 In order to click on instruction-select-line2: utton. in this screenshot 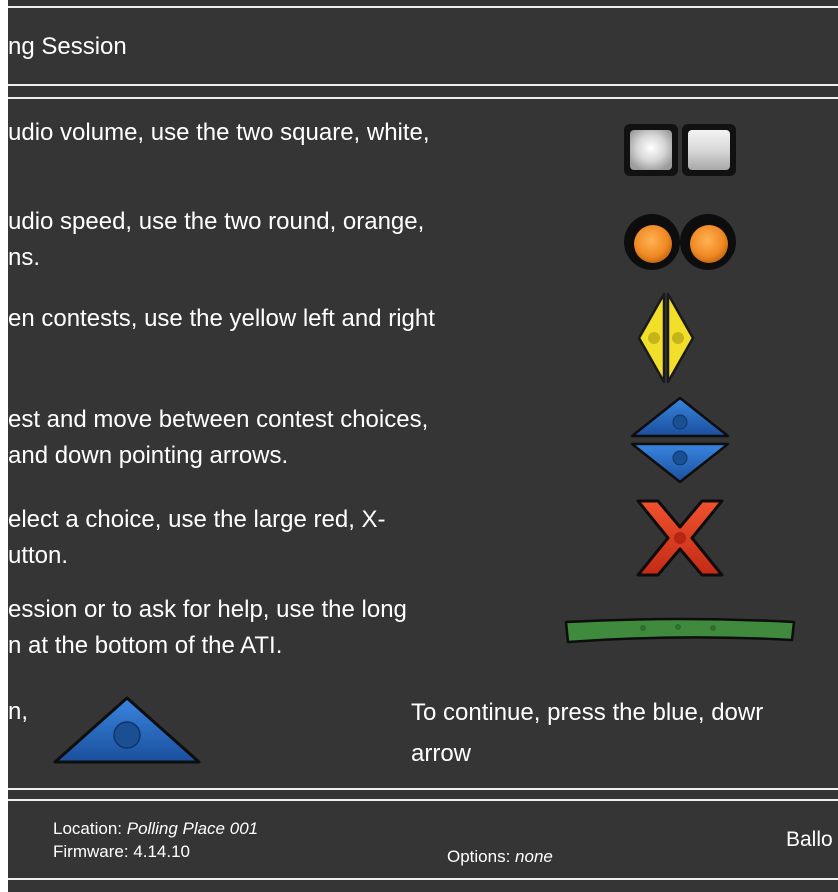, I will do `click(38, 555)`.